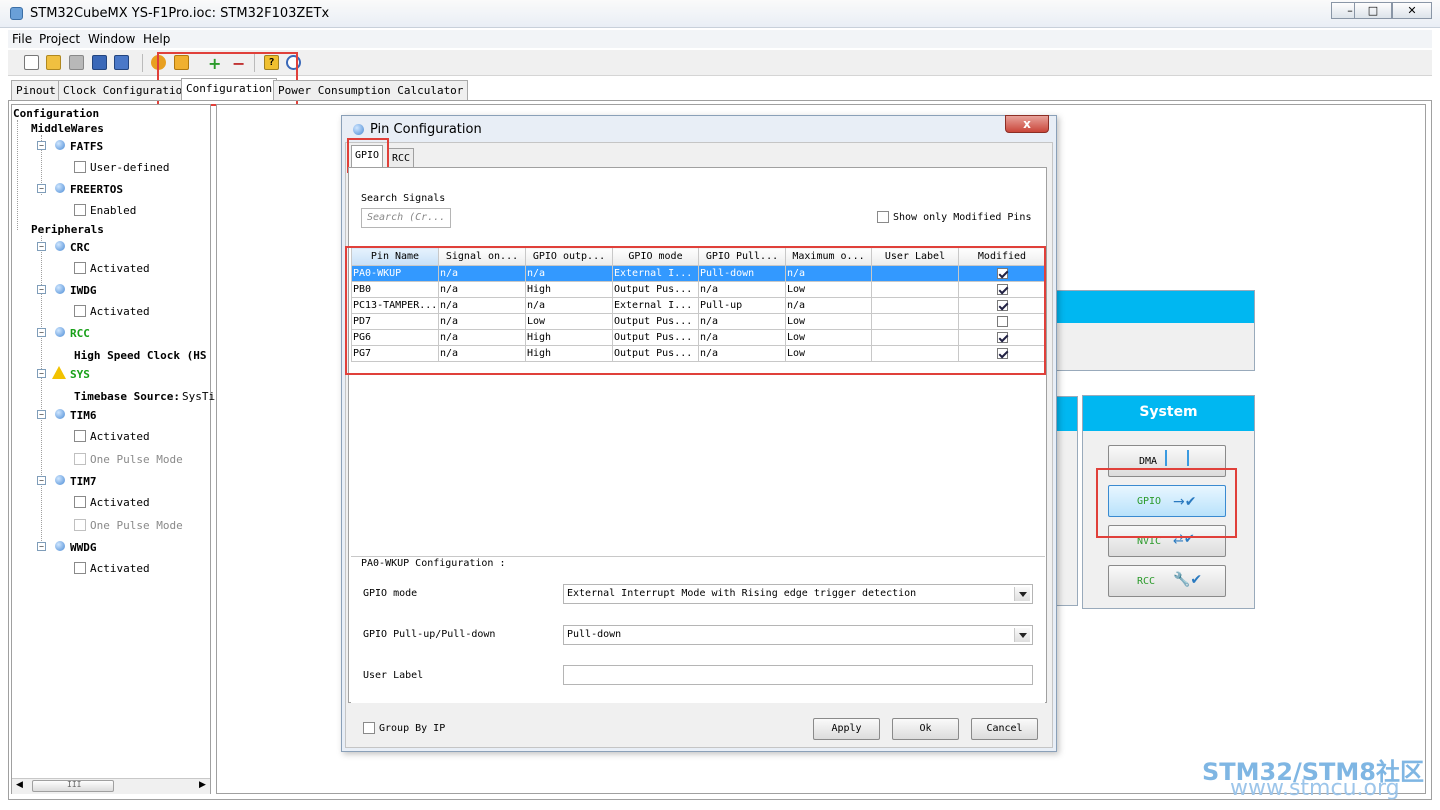 This screenshot has height=810, width=1440. Describe the element at coordinates (16, 13) in the screenshot. I see `app-icon` at that location.